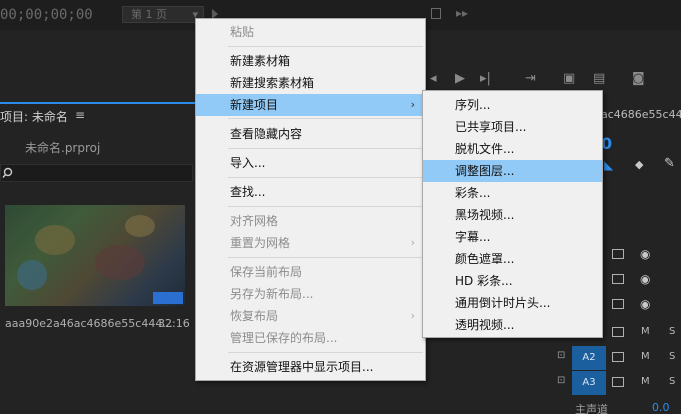 This screenshot has height=414, width=681. Describe the element at coordinates (639, 164) in the screenshot. I see `add-marker-icon: ◆` at that location.